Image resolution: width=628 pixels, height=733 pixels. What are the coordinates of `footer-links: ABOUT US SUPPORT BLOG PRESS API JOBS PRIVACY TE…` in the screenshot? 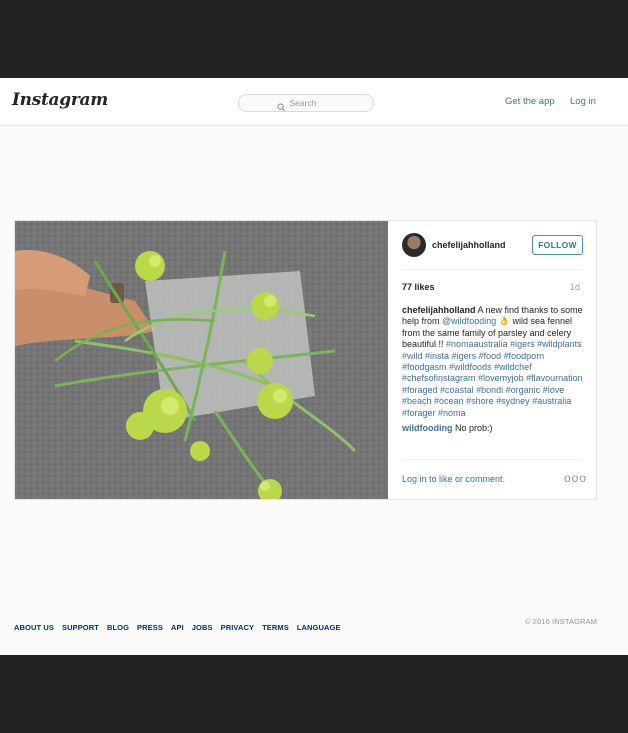 It's located at (181, 625).